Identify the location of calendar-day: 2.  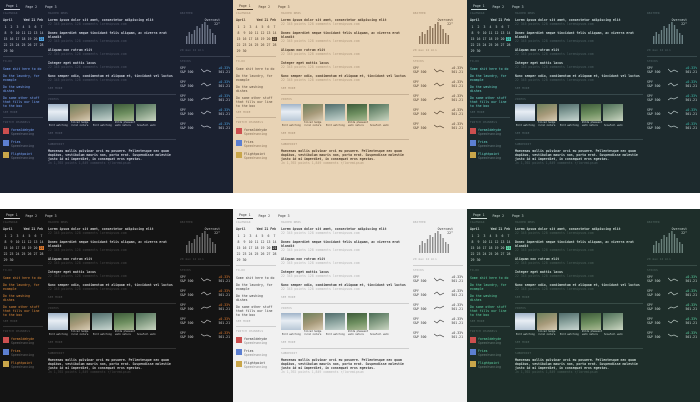
(11, 27).